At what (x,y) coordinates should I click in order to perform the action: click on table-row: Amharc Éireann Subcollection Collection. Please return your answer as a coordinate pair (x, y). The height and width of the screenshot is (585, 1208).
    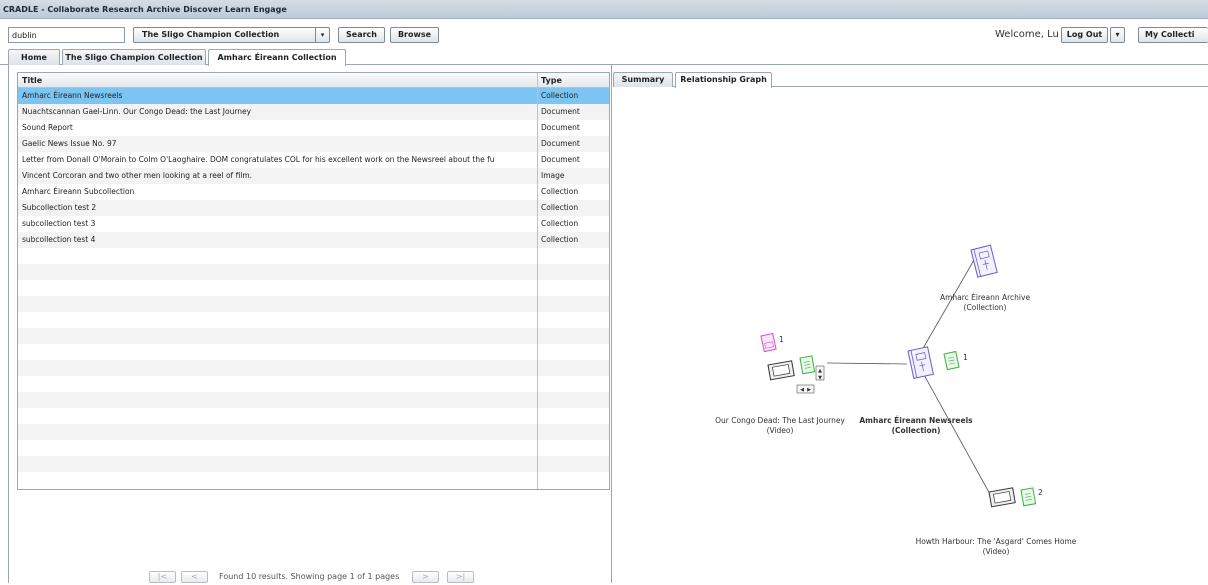
    Looking at the image, I should click on (313, 192).